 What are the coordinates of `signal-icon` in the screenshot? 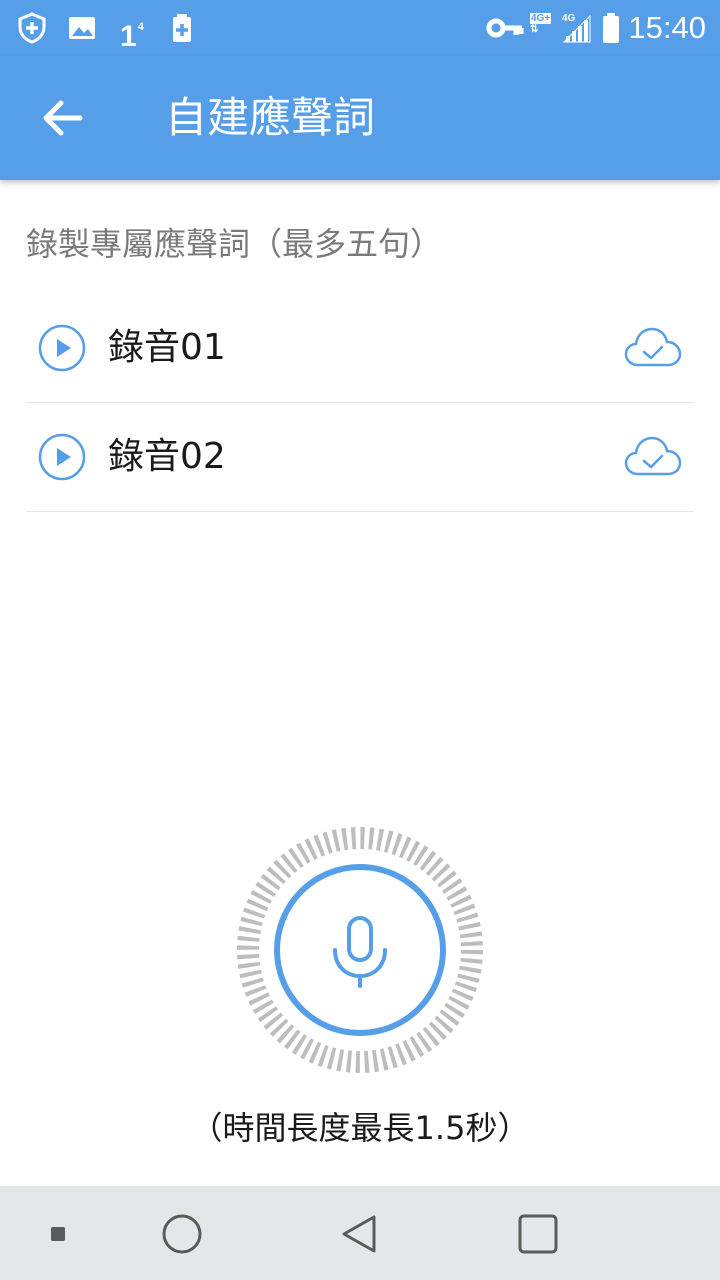 It's located at (577, 28).